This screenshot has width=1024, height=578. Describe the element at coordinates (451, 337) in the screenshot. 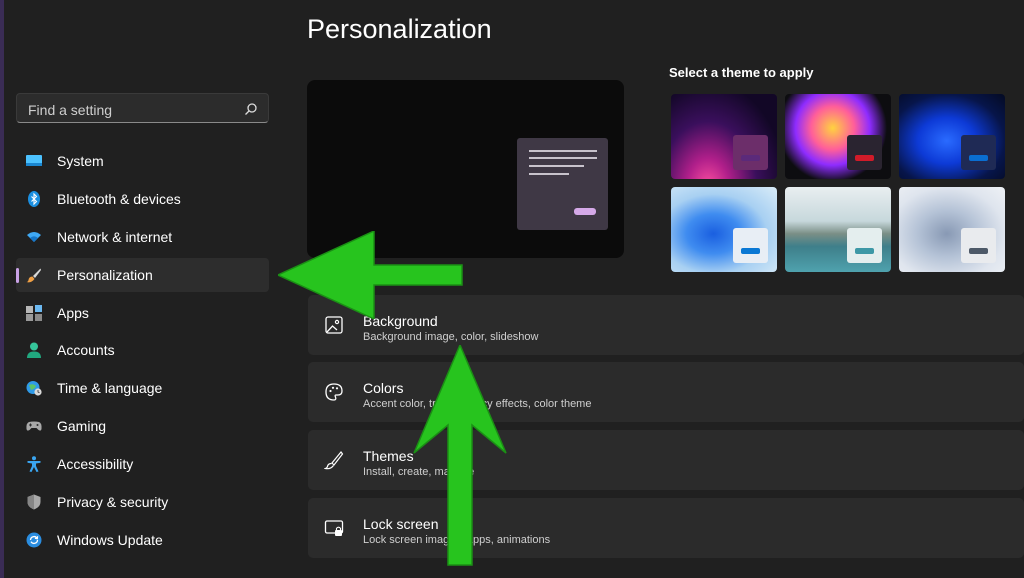

I see `card-subtitle: Background image, color, slideshow` at that location.